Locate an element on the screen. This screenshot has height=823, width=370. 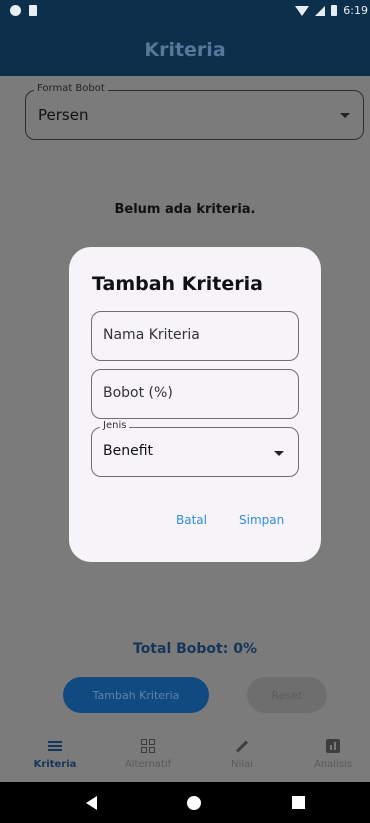
nama-kriteria-input: Nama Kriteria is located at coordinates (195, 336).